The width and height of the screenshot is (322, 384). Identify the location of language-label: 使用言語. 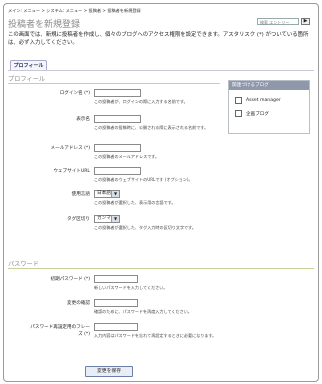
(80, 194).